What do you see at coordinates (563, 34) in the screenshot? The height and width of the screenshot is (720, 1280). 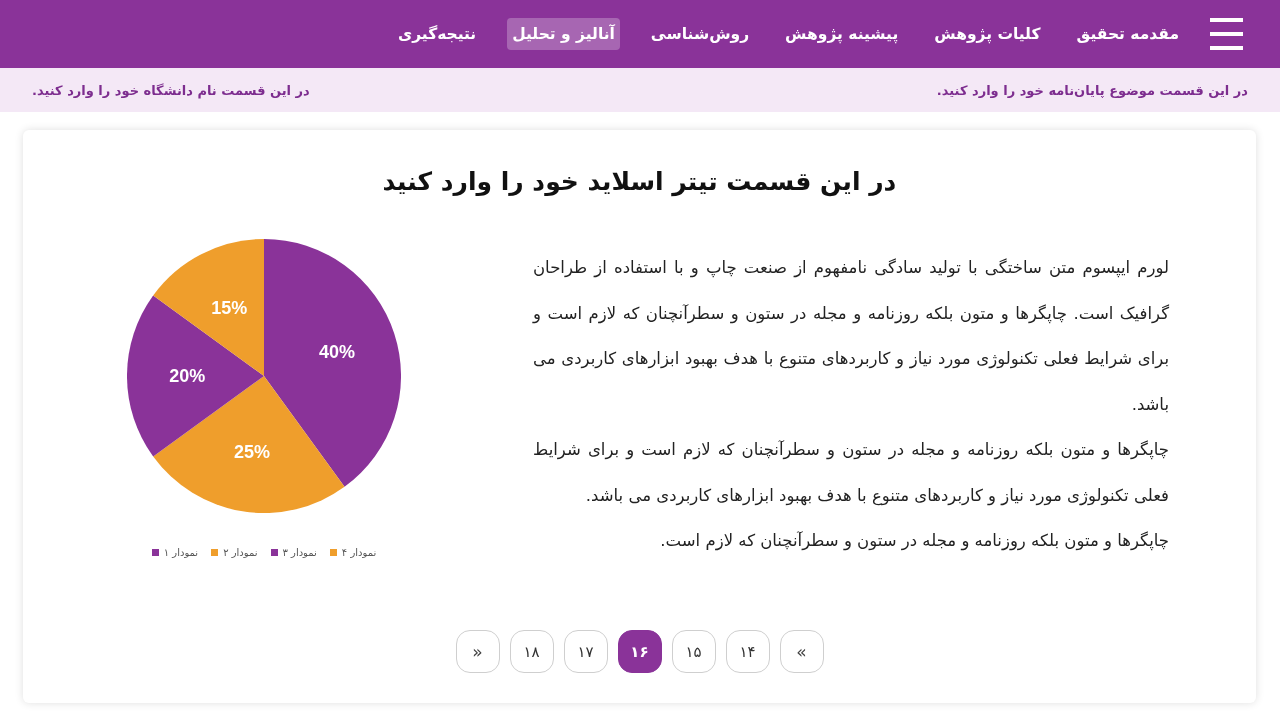 I see `nav-tab: آنالیز و تحلیل` at bounding box center [563, 34].